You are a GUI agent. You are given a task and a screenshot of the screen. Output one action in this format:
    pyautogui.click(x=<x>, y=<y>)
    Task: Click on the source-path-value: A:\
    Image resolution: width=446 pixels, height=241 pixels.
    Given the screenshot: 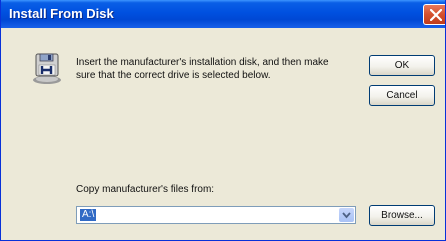 What is the action you would take?
    pyautogui.click(x=88, y=215)
    